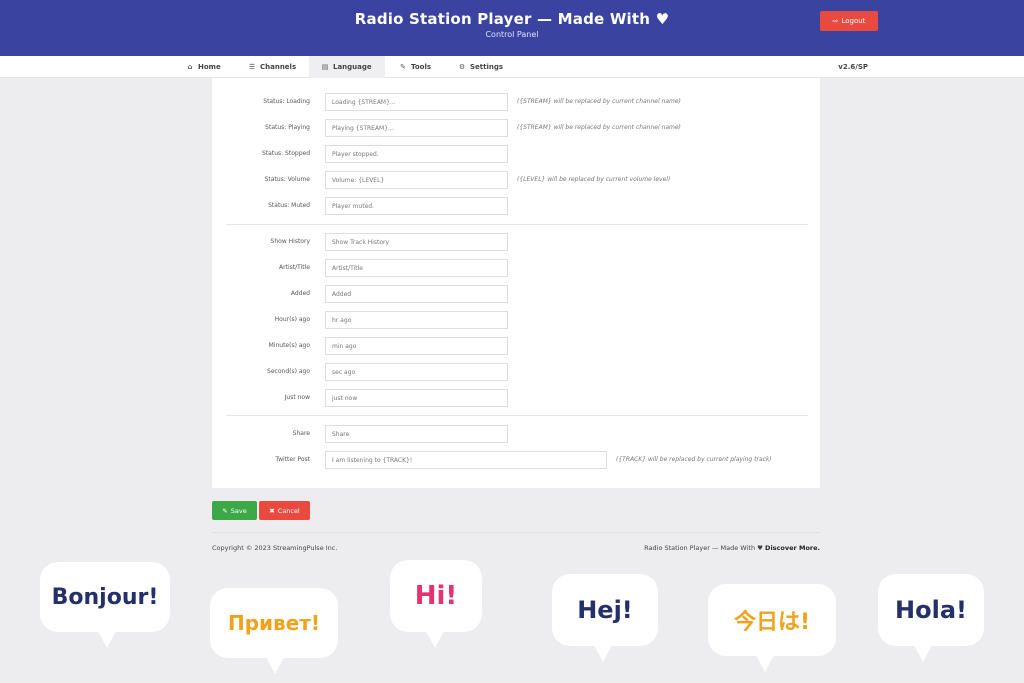 This screenshot has width=1024, height=683. Describe the element at coordinates (234, 510) in the screenshot. I see `save-button: ✎ Save` at that location.